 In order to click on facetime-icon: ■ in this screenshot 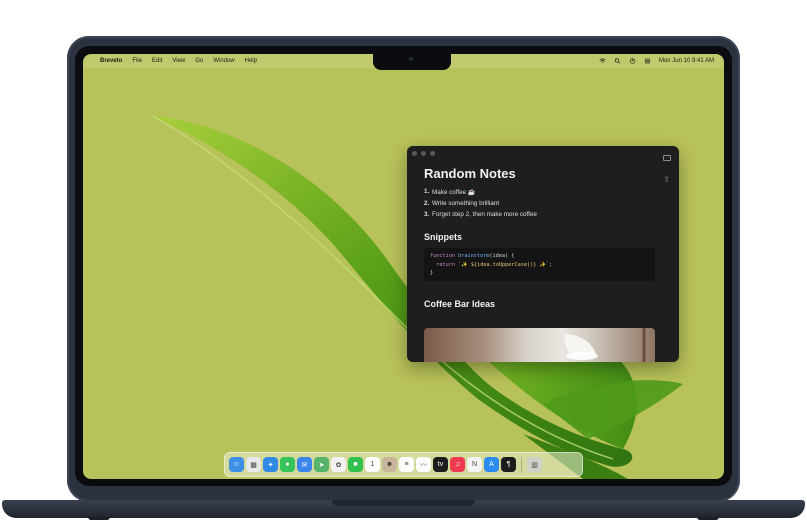, I will do `click(355, 464)`.